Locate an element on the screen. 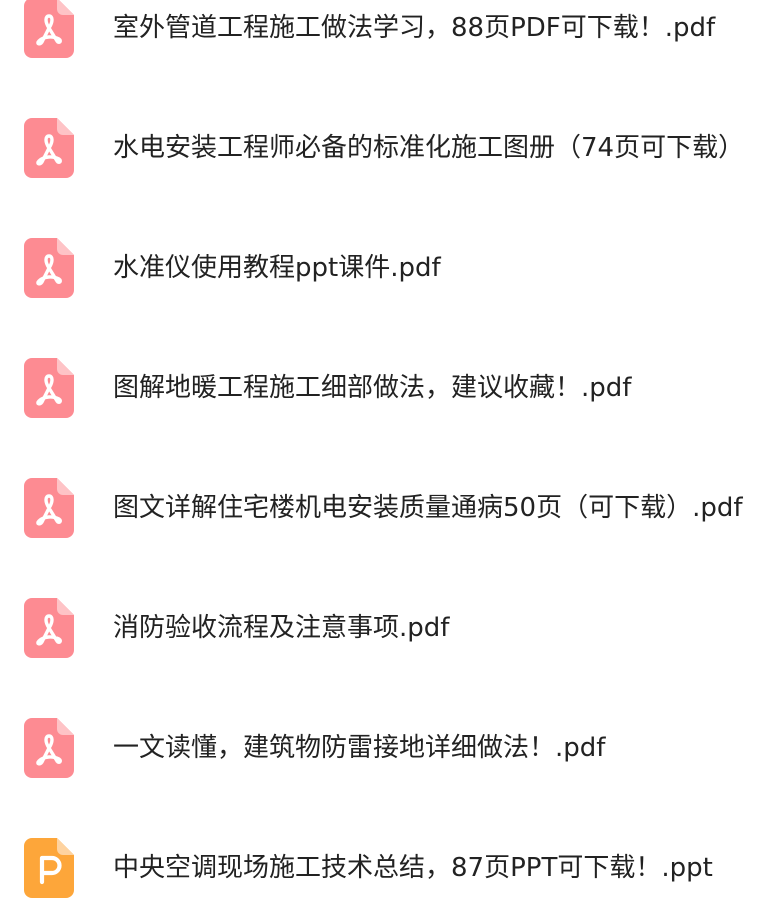 This screenshot has width=770, height=912. file-item-4: 图解地暖工程施工细部做法，建议收藏！.pdf is located at coordinates (385, 388).